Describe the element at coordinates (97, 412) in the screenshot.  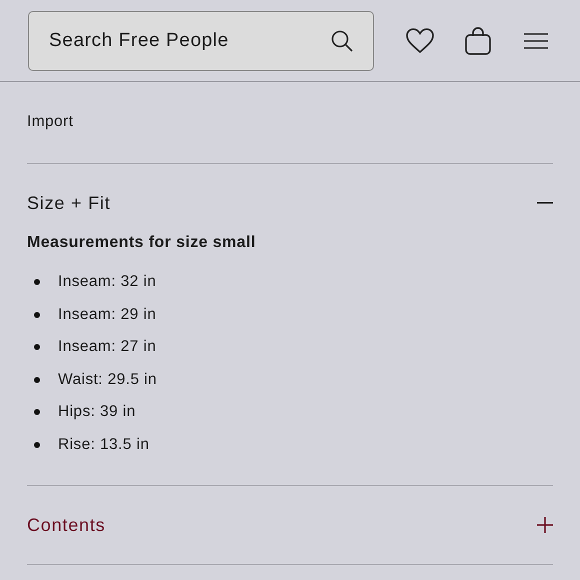
I see `measurement-item: Hips: 39 in` at that location.